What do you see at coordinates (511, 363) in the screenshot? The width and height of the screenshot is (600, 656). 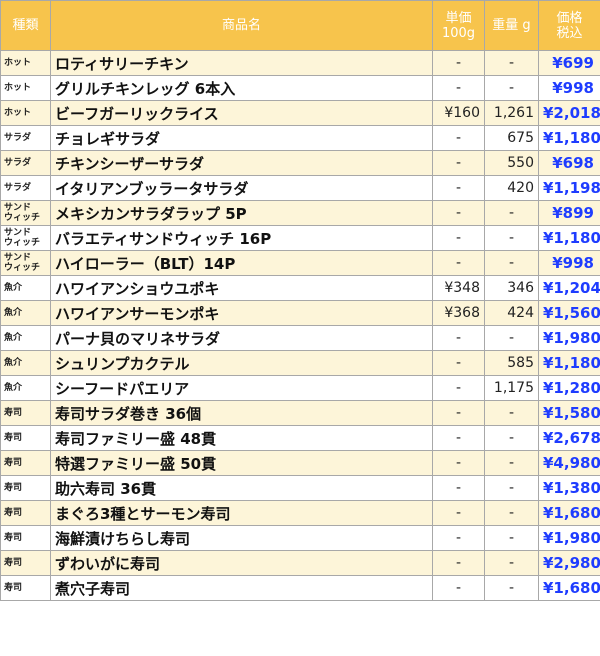 I see `weight-cell: 585` at bounding box center [511, 363].